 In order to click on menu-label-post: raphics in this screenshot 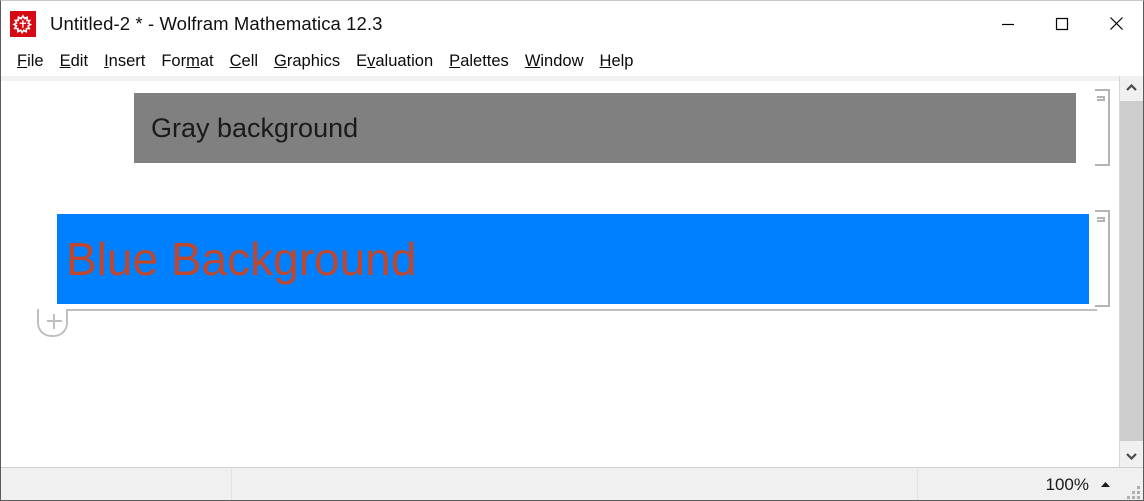, I will do `click(313, 61)`.